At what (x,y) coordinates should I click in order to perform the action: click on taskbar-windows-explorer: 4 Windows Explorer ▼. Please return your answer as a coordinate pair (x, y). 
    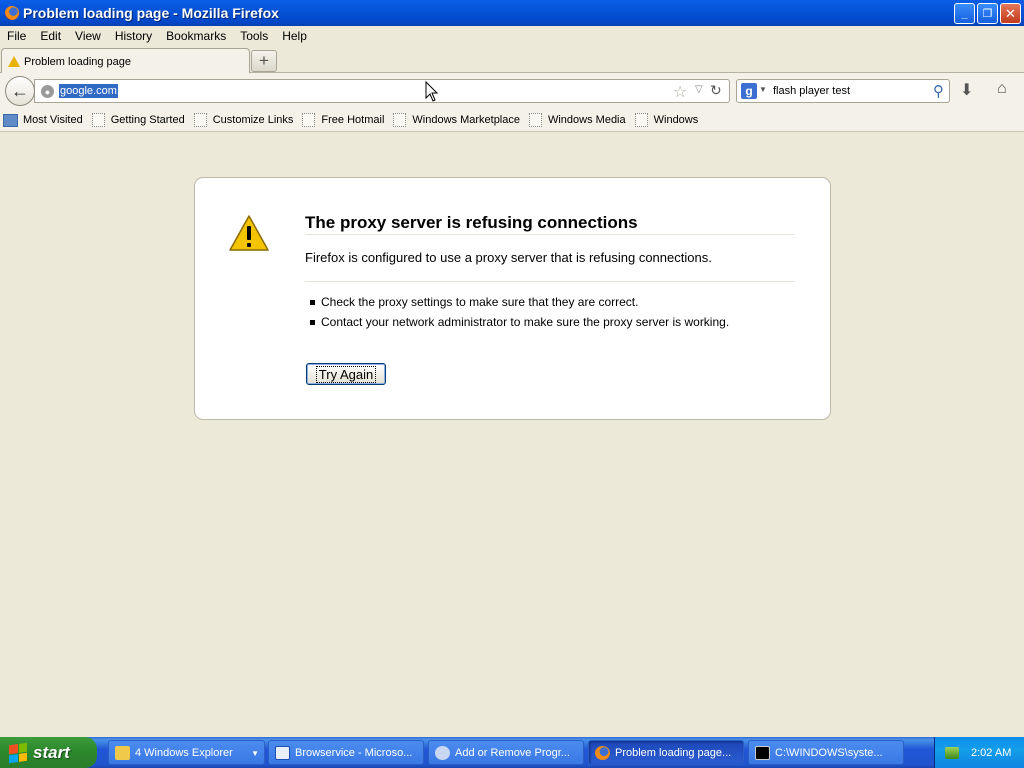
    Looking at the image, I should click on (186, 752).